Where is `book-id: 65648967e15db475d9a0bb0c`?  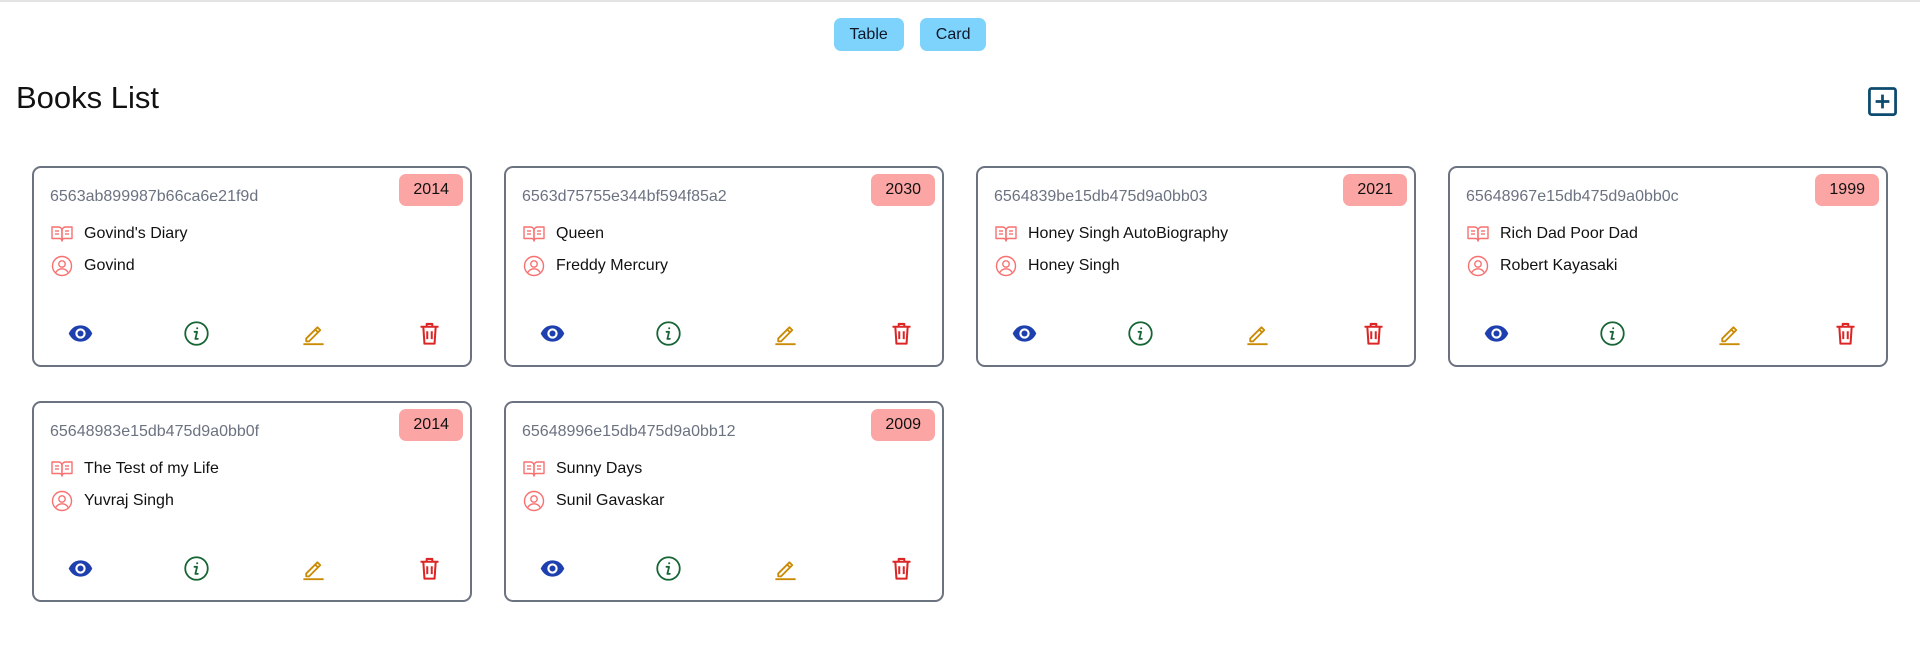
book-id: 65648967e15db475d9a0bb0c is located at coordinates (1572, 196).